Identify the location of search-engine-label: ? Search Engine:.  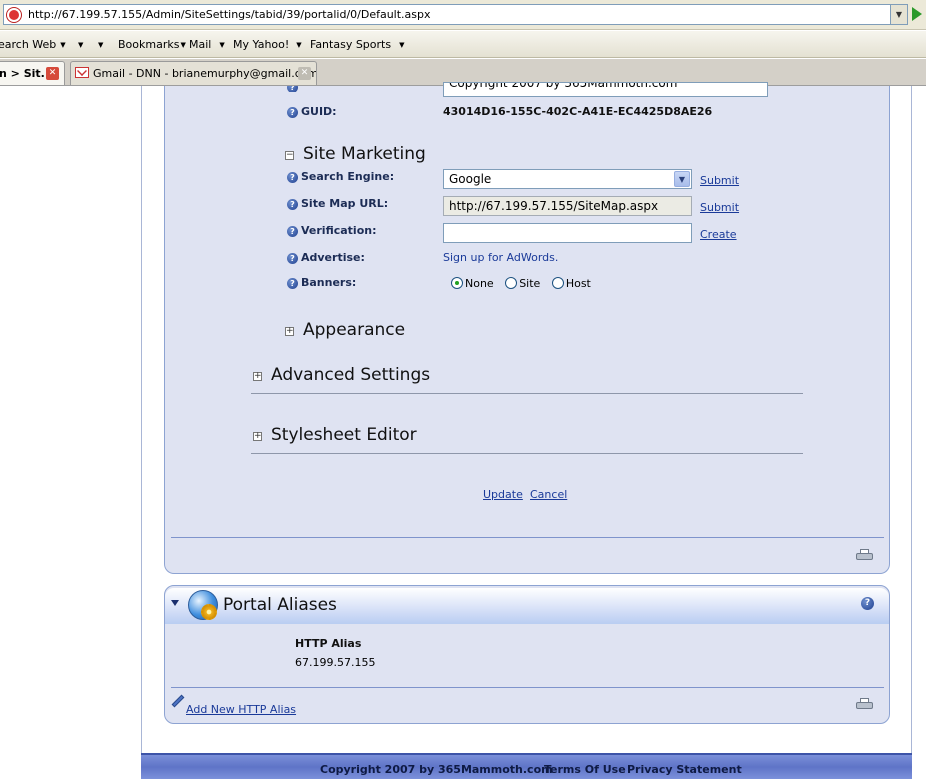
(340, 176).